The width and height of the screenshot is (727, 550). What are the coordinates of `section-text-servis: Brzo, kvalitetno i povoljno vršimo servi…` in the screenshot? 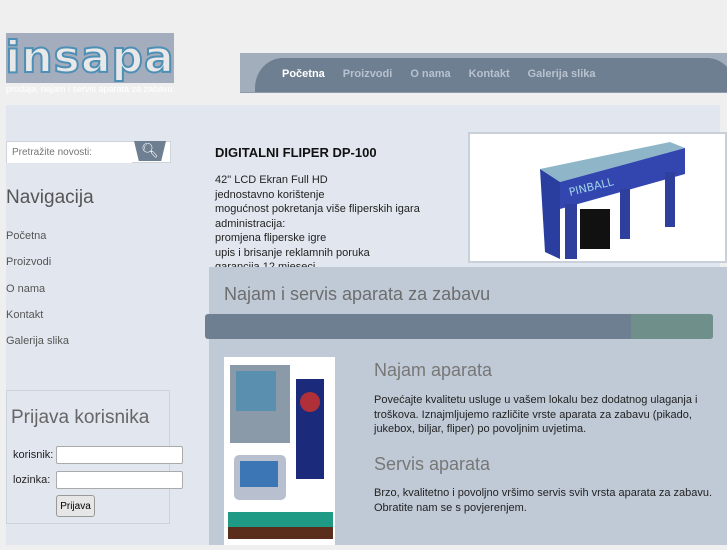 It's located at (543, 500).